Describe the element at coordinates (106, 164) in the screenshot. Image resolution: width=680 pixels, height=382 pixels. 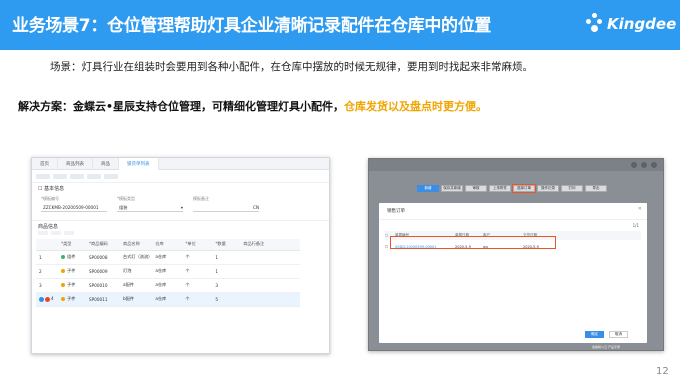
I see `tab-goods: 商品` at that location.